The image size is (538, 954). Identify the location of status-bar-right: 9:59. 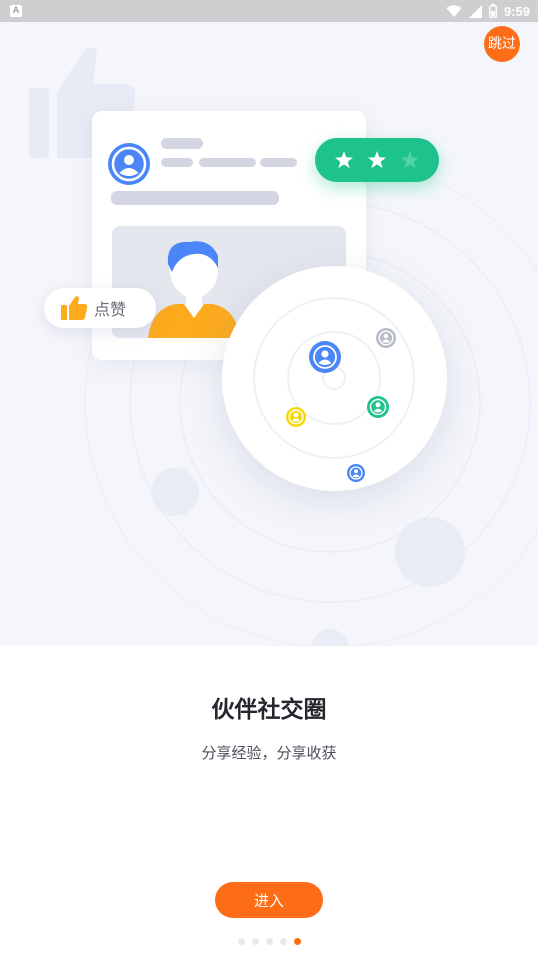
(492, 11).